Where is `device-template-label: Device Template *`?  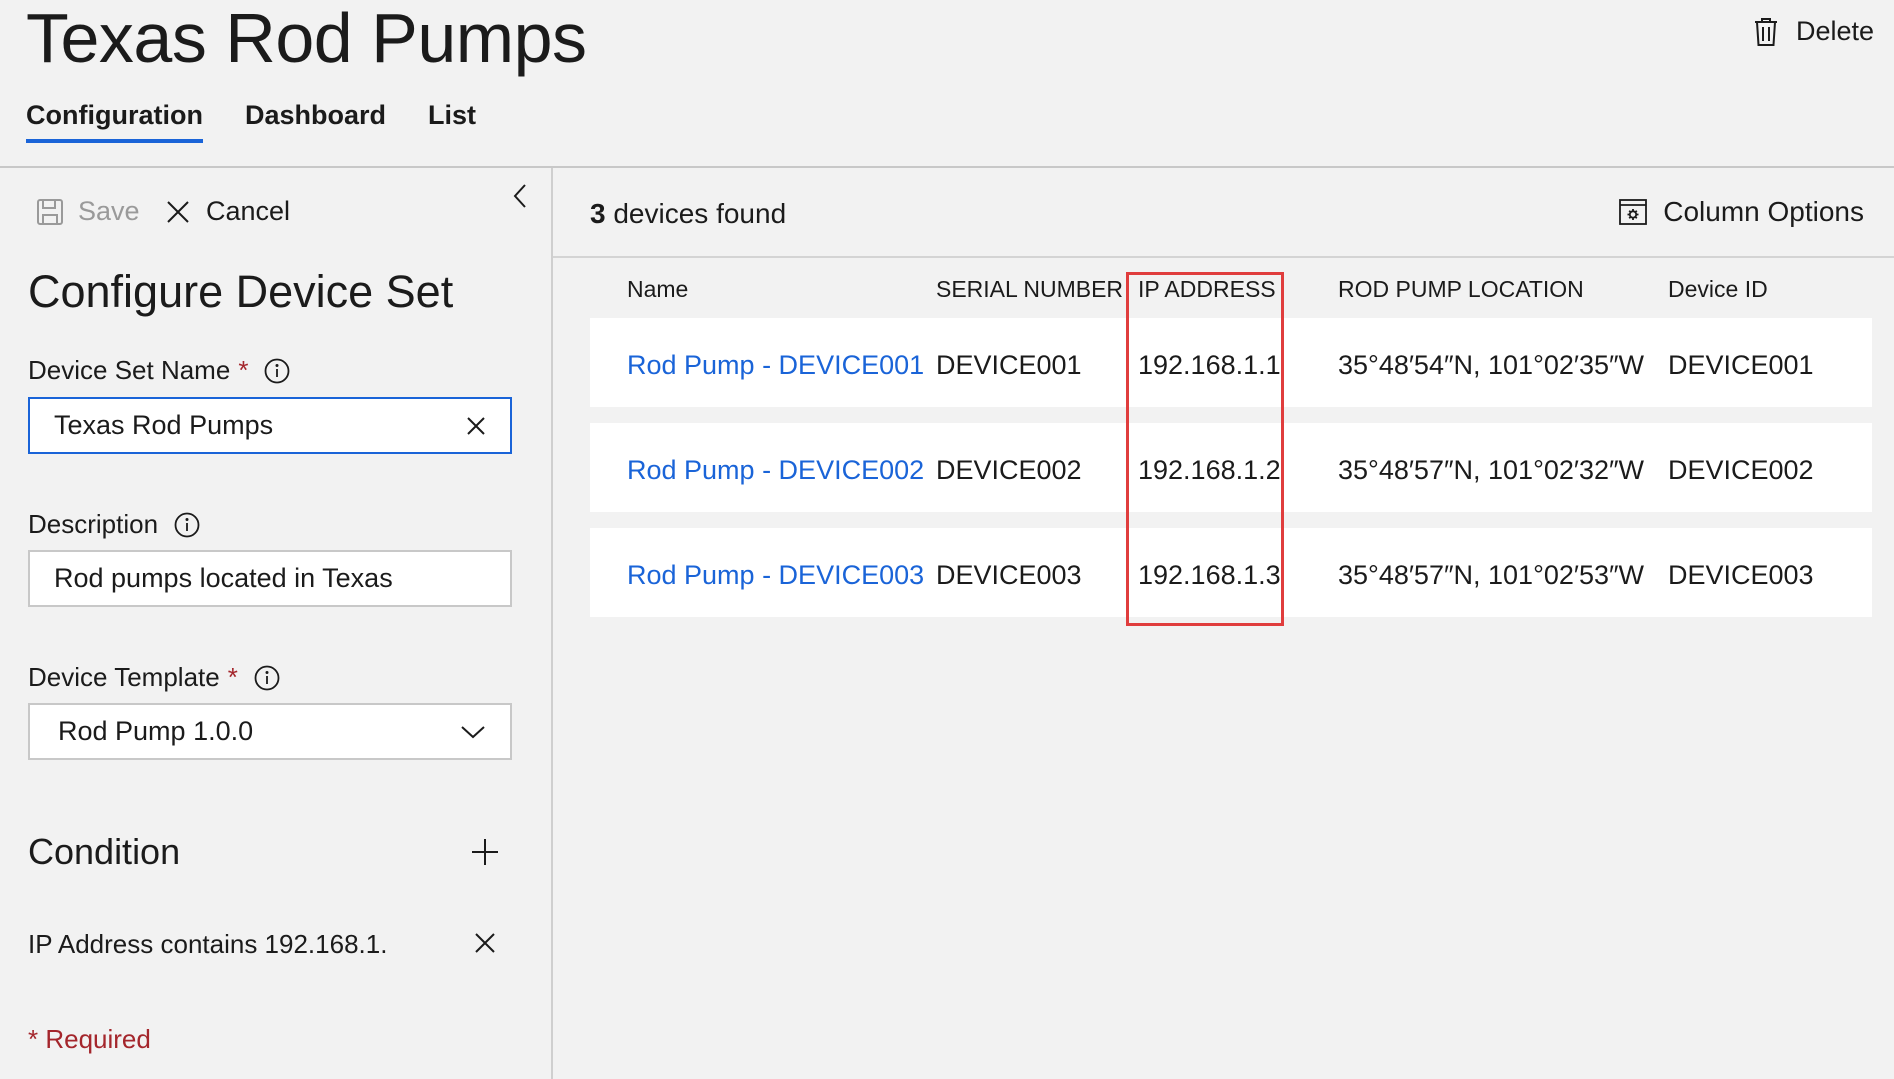
device-template-label: Device Template * is located at coordinates (154, 677).